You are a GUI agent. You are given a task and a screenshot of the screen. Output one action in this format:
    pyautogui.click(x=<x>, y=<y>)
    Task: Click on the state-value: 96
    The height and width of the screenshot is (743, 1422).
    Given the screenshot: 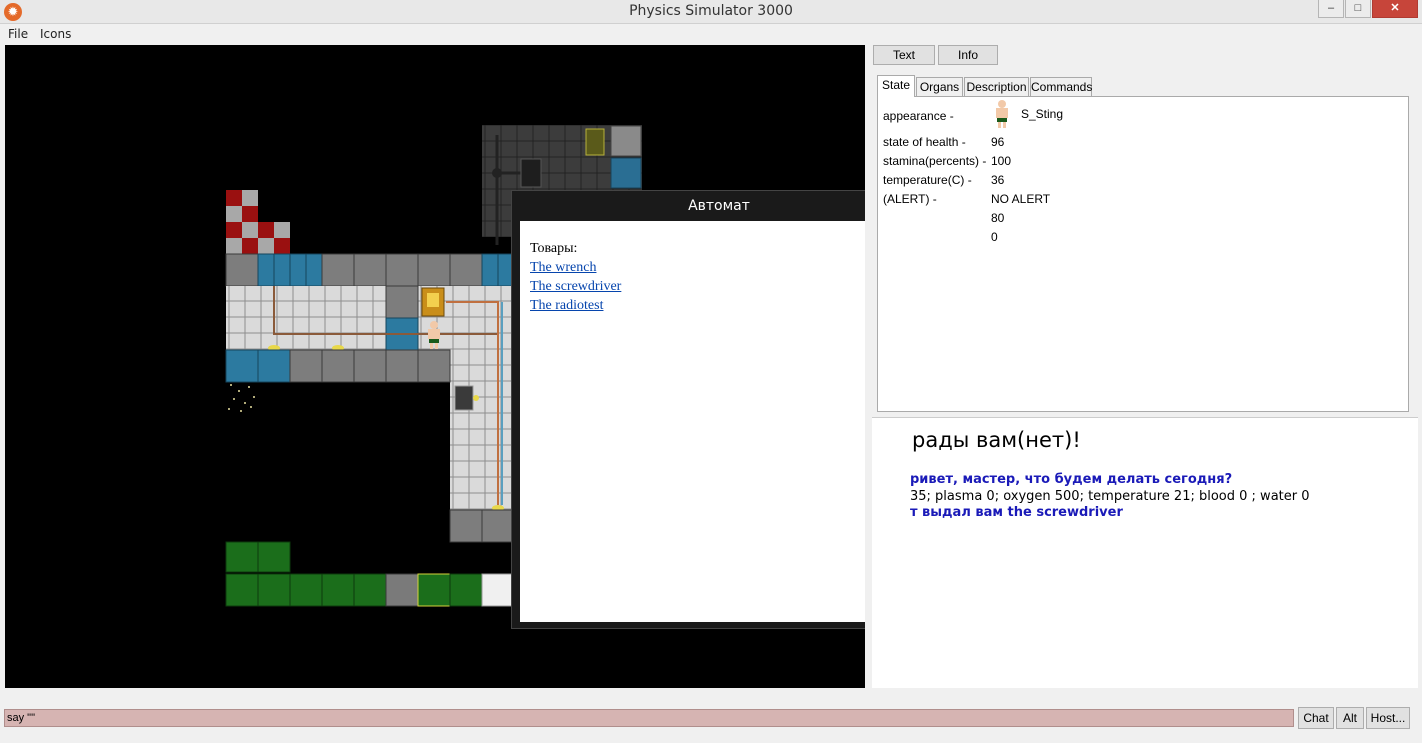 What is the action you would take?
    pyautogui.click(x=998, y=142)
    